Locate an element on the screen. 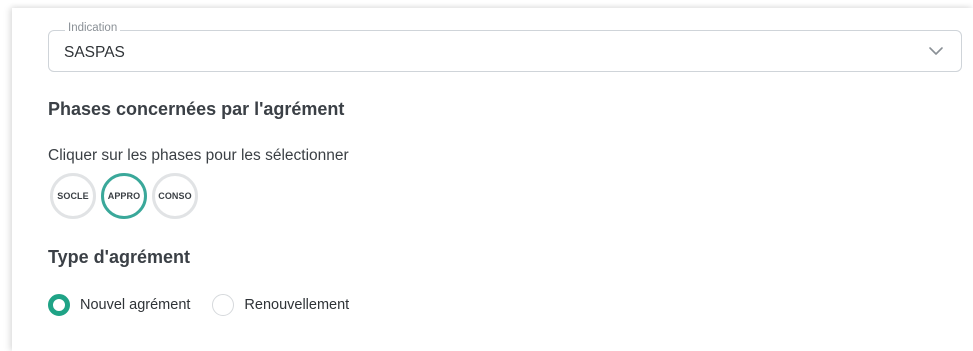 This screenshot has width=973, height=351. radio-label: Nouvel agrément is located at coordinates (135, 305).